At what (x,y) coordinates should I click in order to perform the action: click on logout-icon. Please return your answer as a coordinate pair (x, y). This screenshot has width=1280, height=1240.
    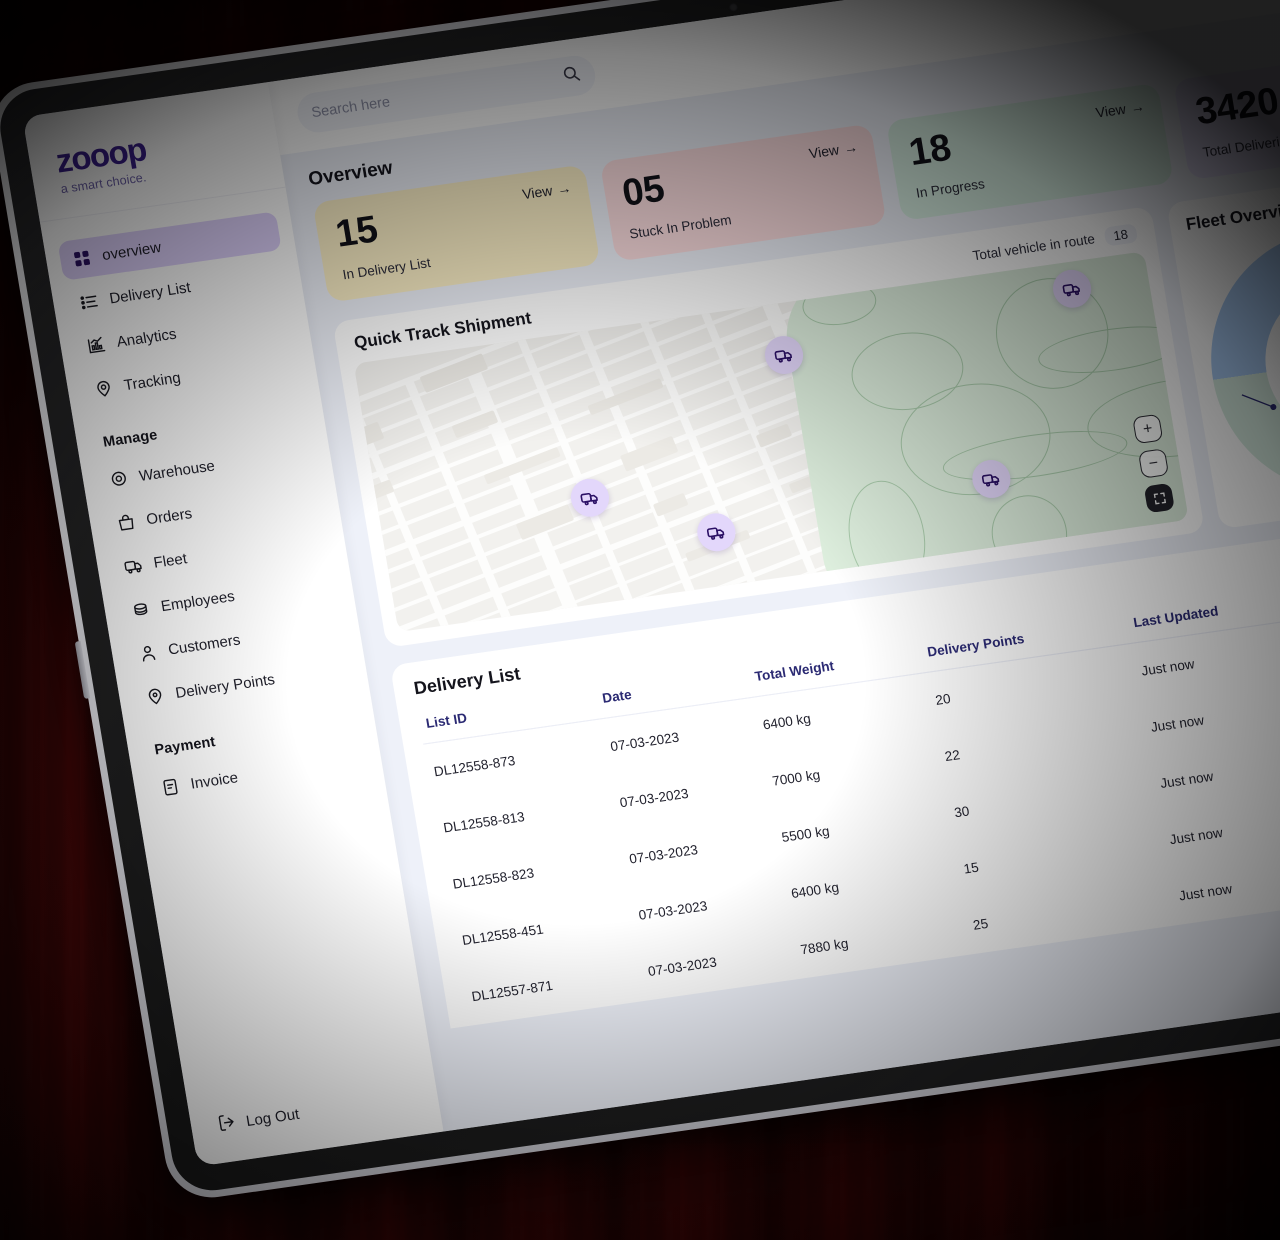
    Looking at the image, I should click on (227, 1124).